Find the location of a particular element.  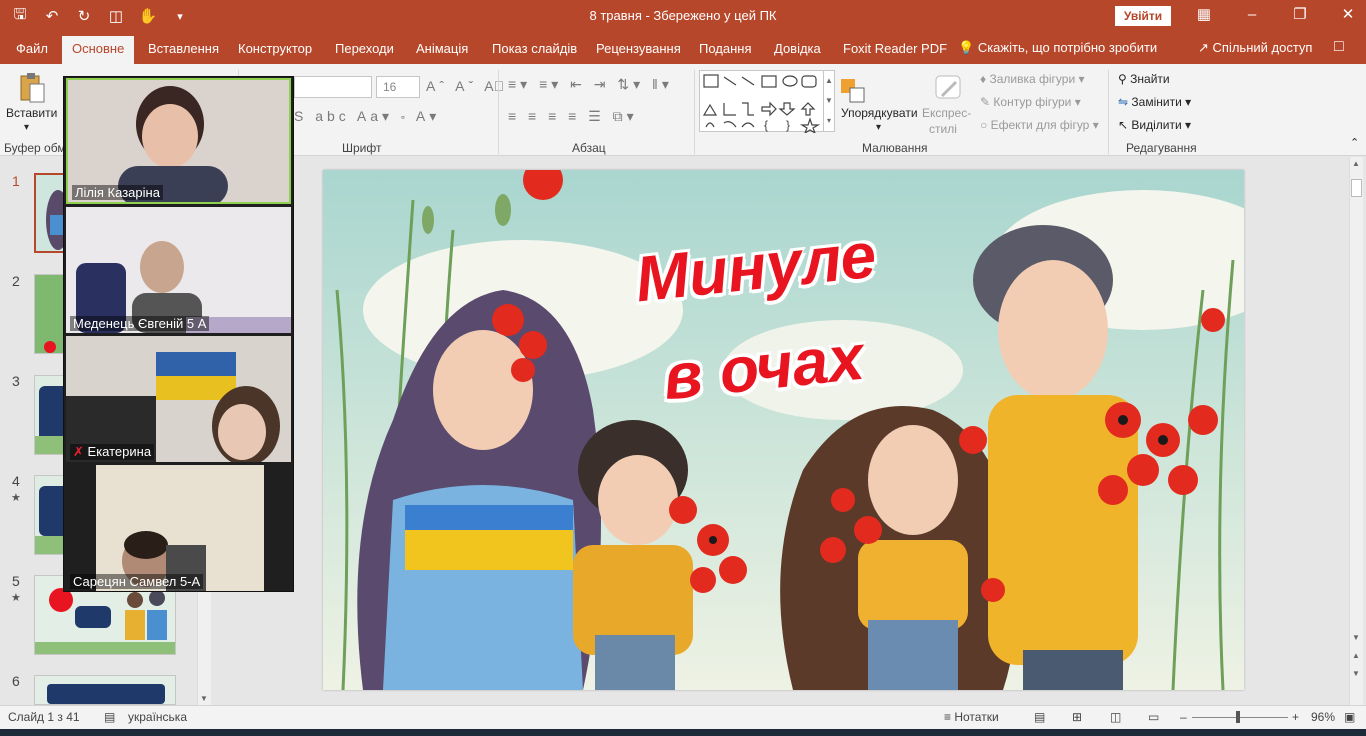

thumbnail-number: 3 is located at coordinates (16, 381).